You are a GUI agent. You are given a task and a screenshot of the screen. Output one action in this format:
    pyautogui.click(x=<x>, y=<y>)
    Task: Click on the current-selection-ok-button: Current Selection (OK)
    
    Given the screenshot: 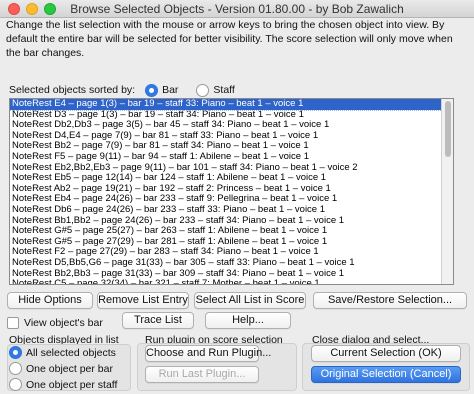 What is the action you would take?
    pyautogui.click(x=386, y=353)
    